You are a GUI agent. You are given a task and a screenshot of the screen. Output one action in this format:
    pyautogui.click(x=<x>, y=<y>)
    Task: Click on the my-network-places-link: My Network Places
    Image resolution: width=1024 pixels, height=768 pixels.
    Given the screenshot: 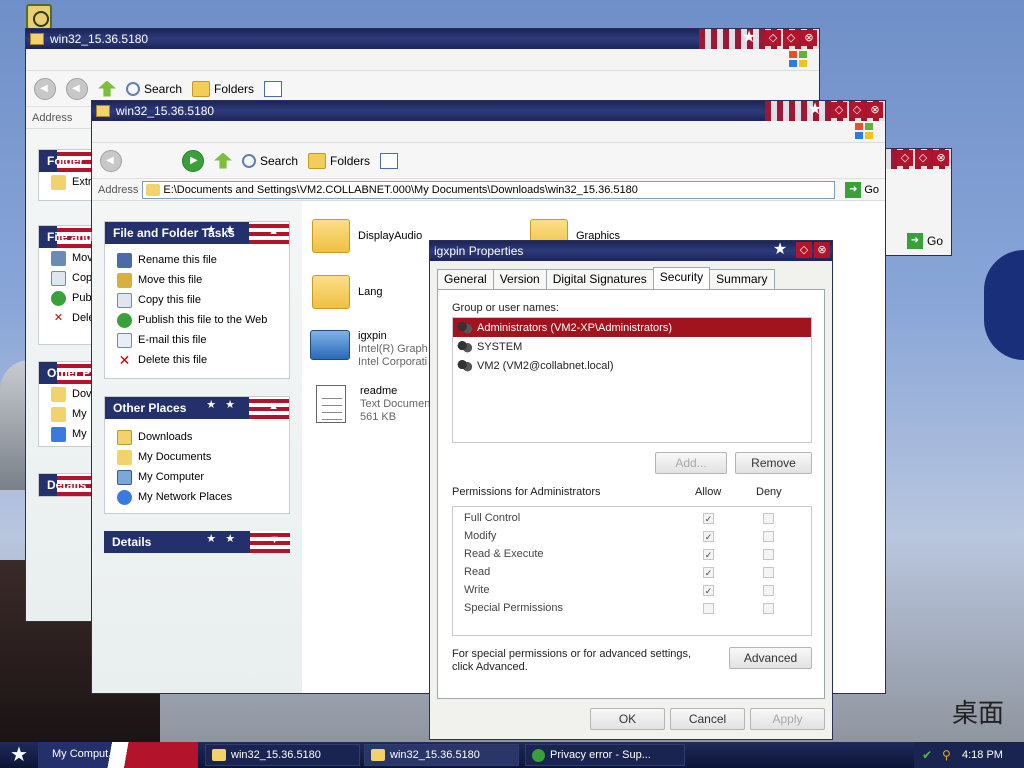 What is the action you would take?
    pyautogui.click(x=197, y=497)
    